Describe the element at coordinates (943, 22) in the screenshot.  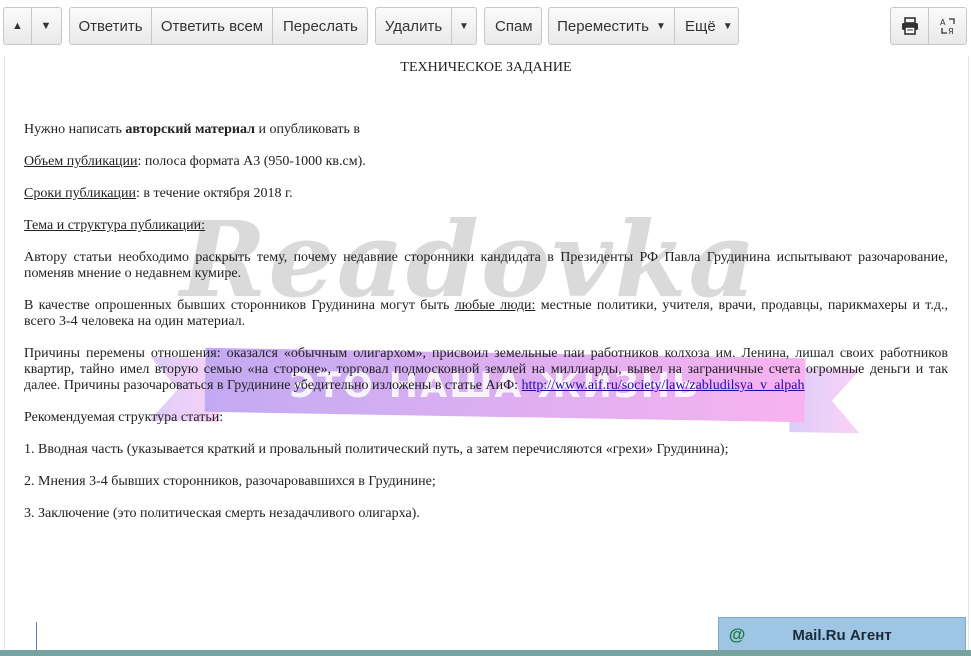
I see `svg-text: A` at that location.